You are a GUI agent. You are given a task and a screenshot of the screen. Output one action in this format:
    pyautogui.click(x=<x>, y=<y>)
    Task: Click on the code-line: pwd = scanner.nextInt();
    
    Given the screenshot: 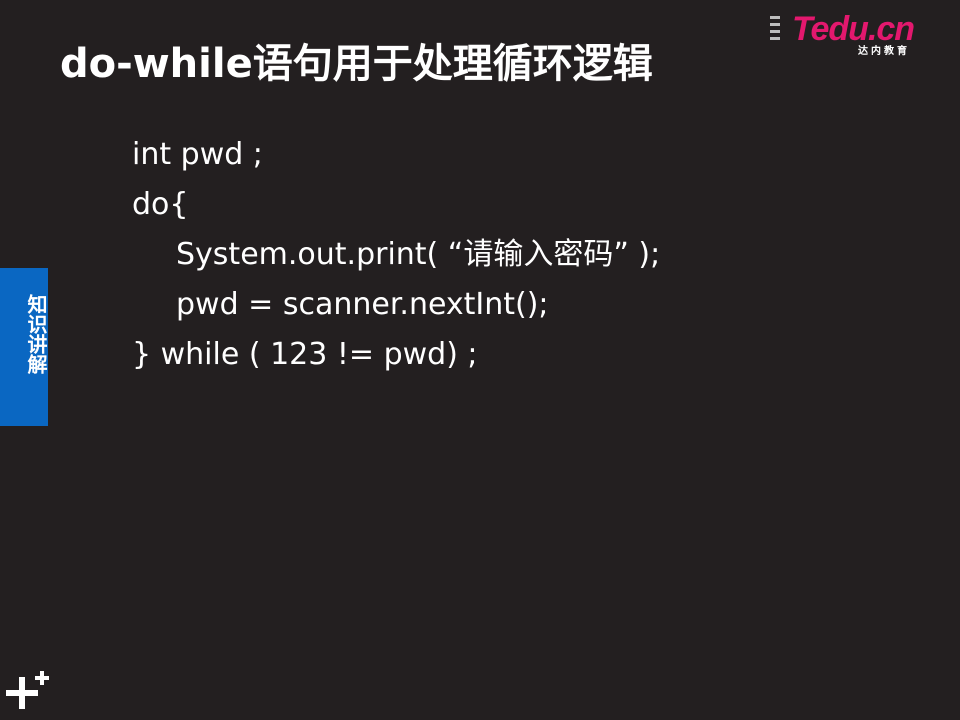 What is the action you would take?
    pyautogui.click(x=362, y=304)
    